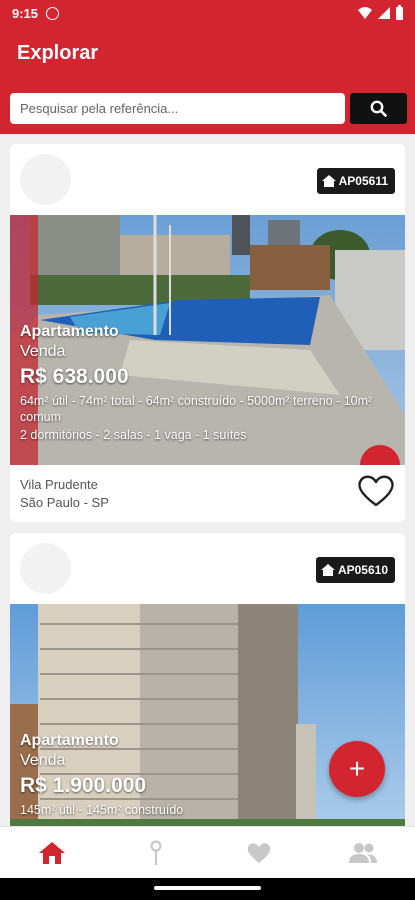  What do you see at coordinates (64, 502) in the screenshot?
I see `listing-city: São Paulo - SP` at bounding box center [64, 502].